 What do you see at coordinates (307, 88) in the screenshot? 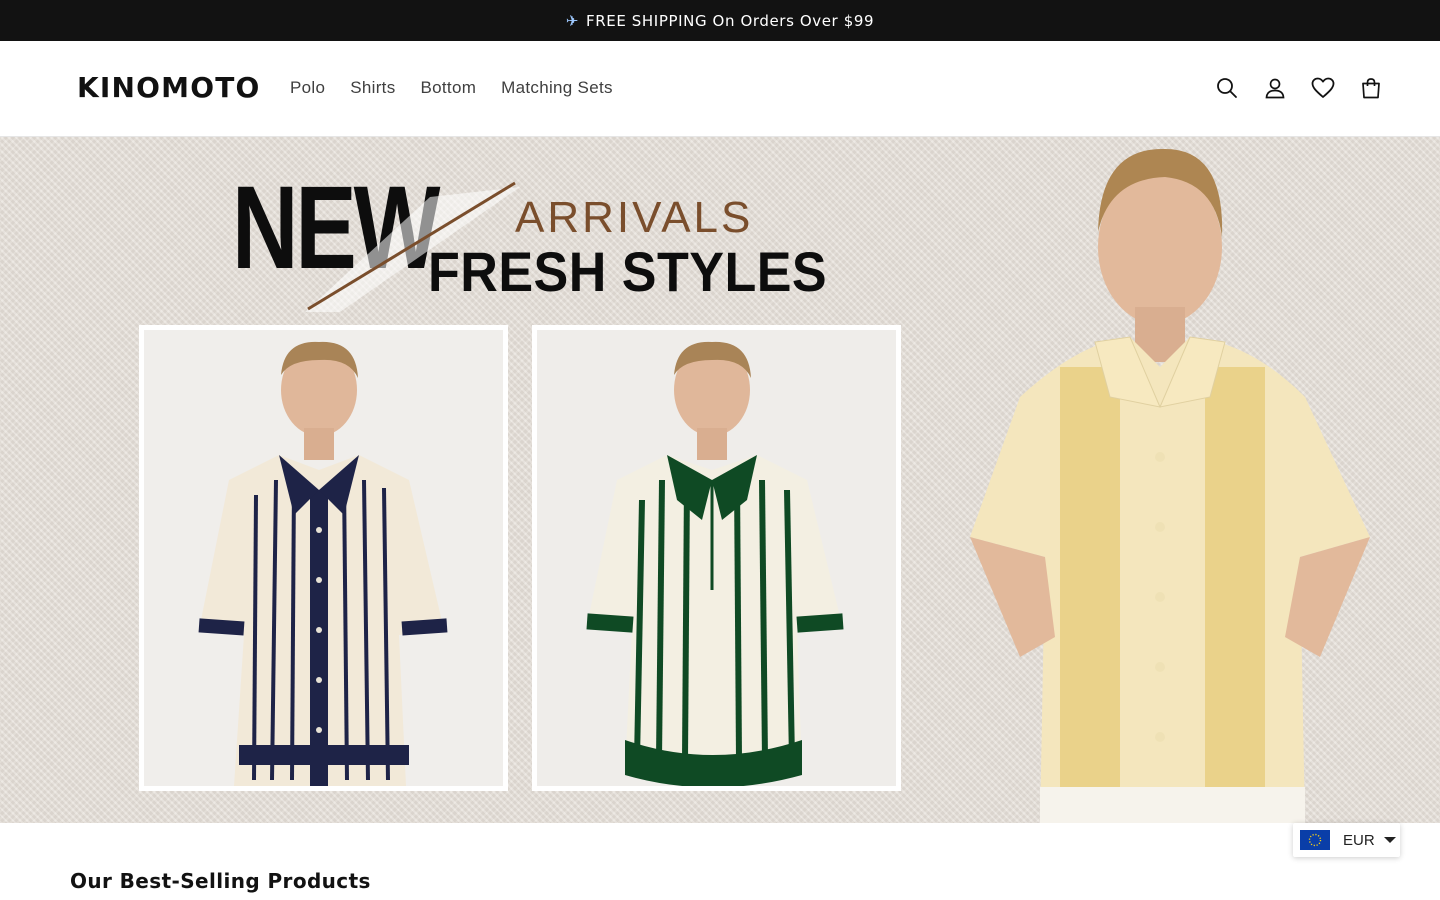
I see `nav-item-polo: Polo` at bounding box center [307, 88].